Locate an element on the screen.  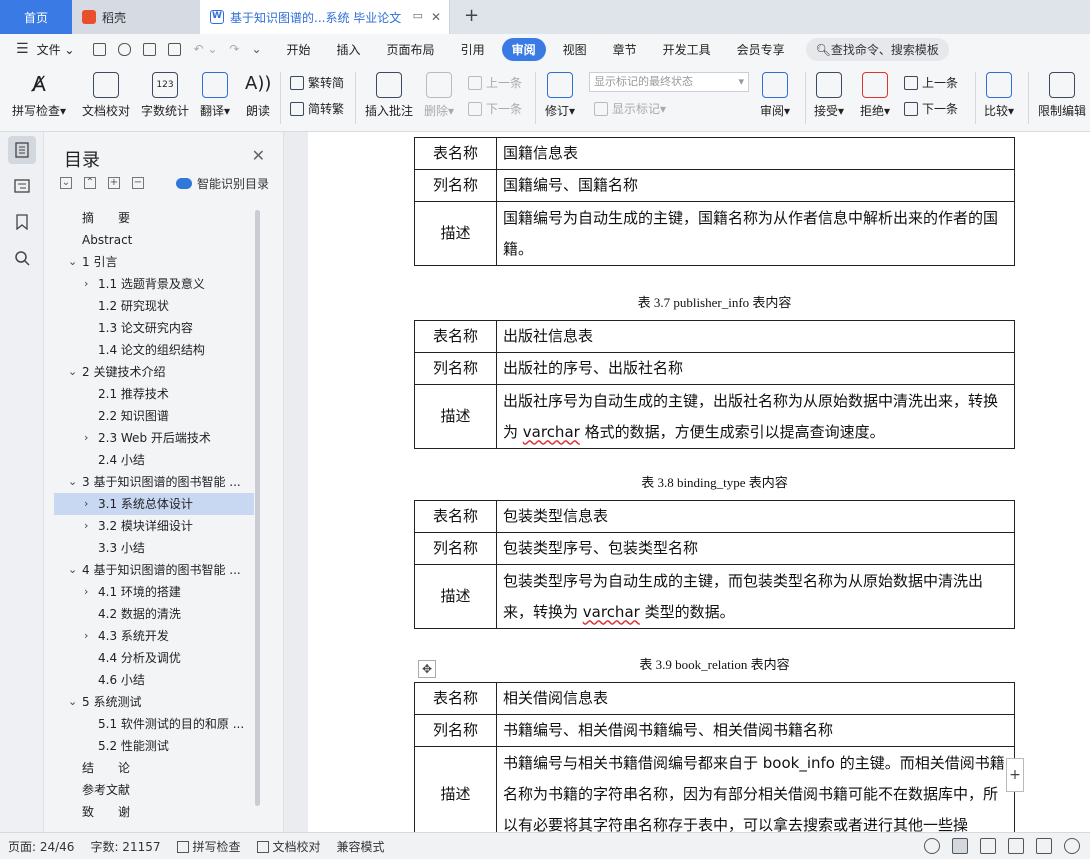
track-changes-button: 修订▾ is located at coordinates (560, 93).